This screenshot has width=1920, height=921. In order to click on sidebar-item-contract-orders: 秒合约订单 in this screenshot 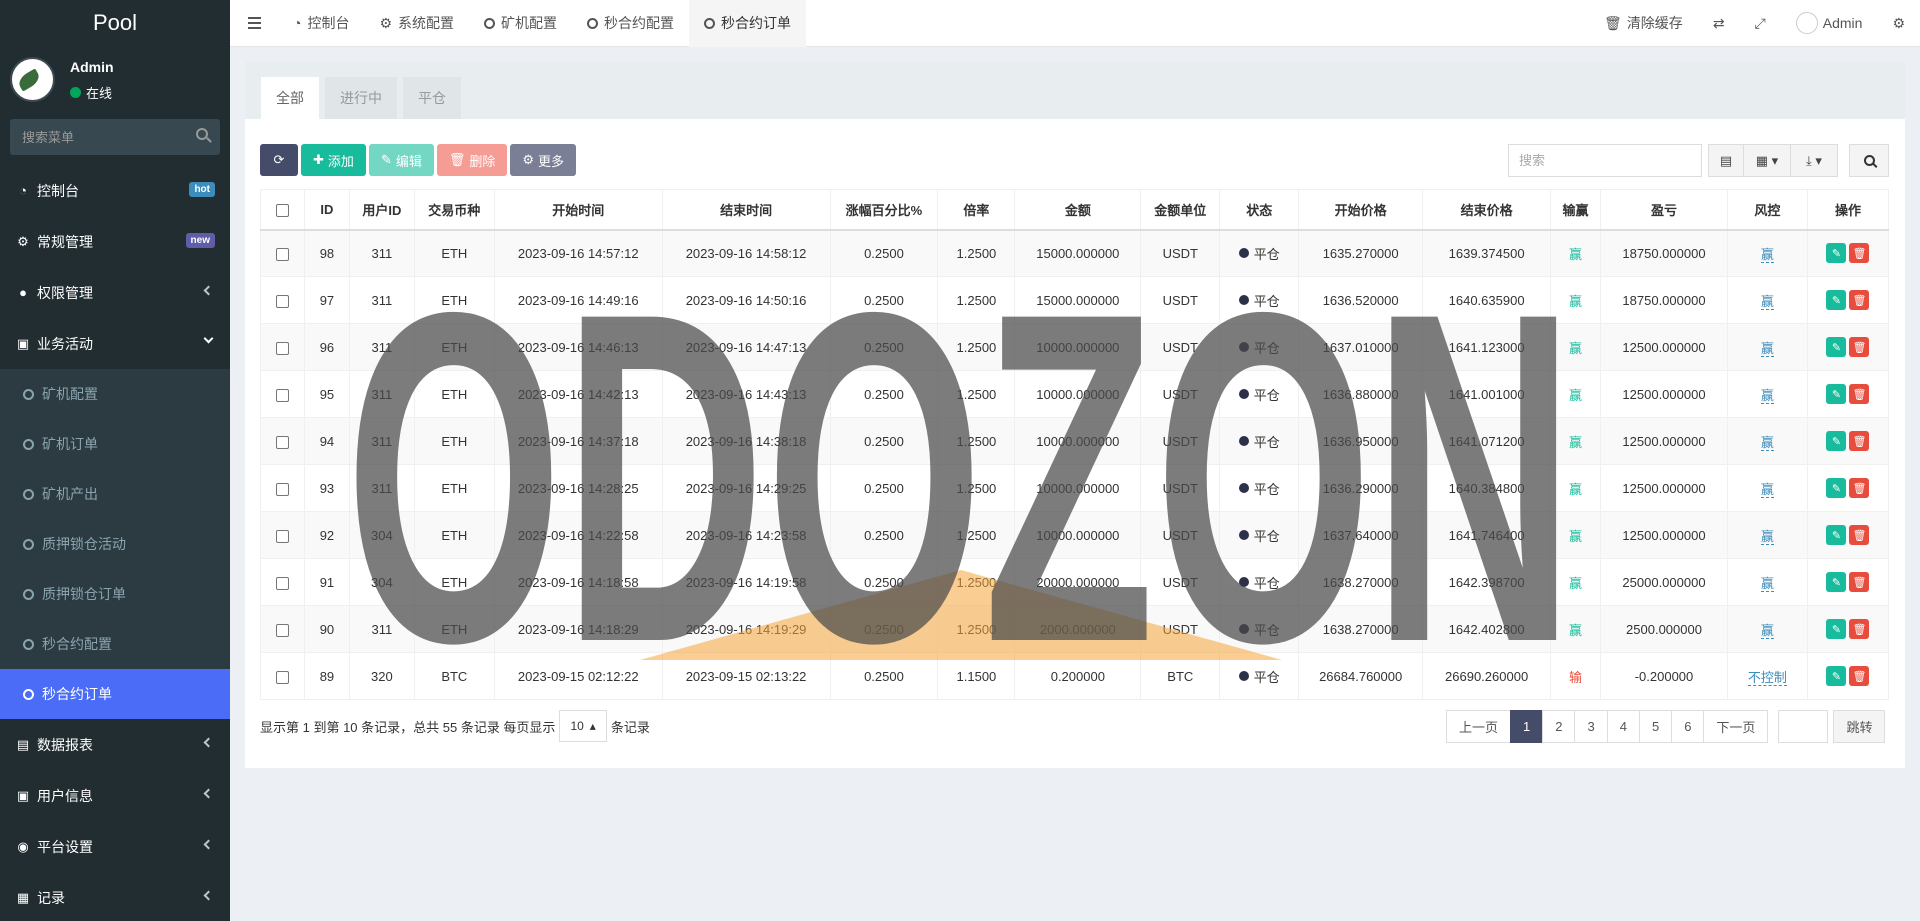, I will do `click(115, 694)`.